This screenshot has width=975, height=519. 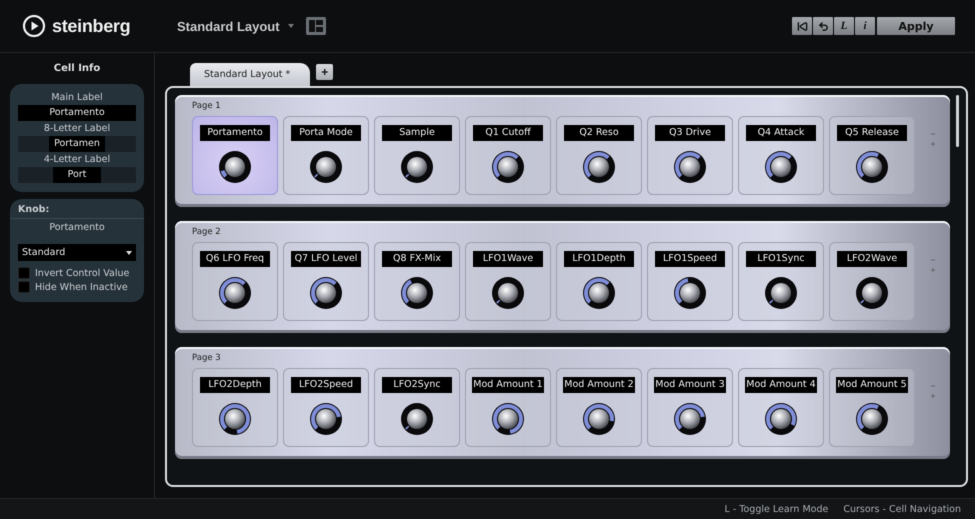 I want to click on control-cell: LFO2Wave, so click(x=872, y=281).